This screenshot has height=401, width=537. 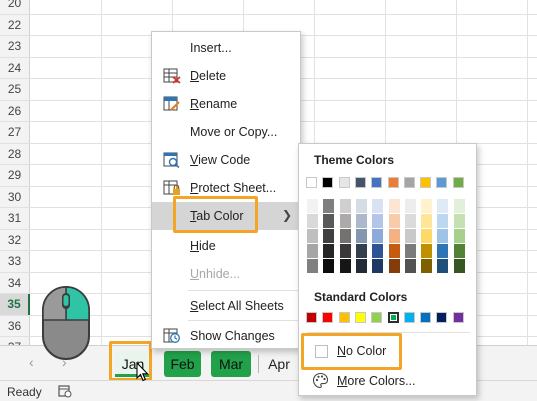 I want to click on row-header: 32, so click(x=15, y=239).